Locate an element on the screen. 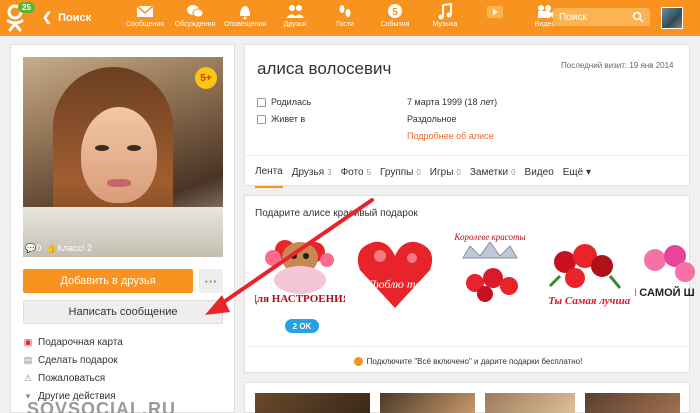 This screenshot has width=700, height=413. tab-games-label: Игры is located at coordinates (441, 172).